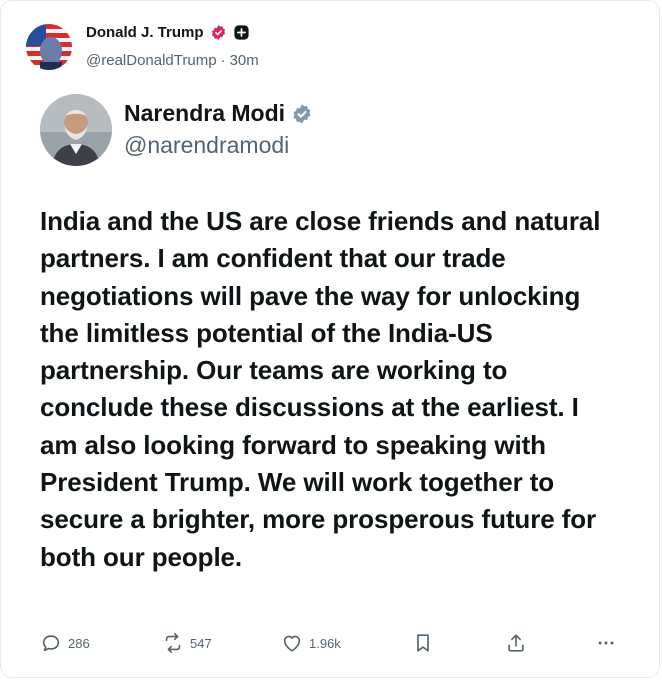 The image size is (662, 680). I want to click on repost-icon, so click(173, 643).